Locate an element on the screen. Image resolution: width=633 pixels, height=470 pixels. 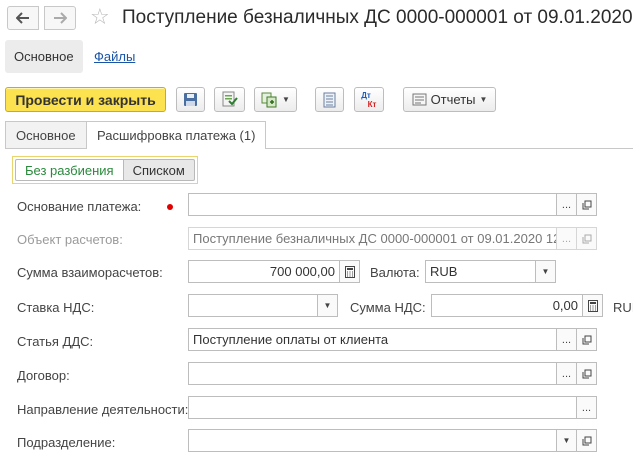
cash-flow-item-input: Поступление оплаты от клиента is located at coordinates (372, 339).